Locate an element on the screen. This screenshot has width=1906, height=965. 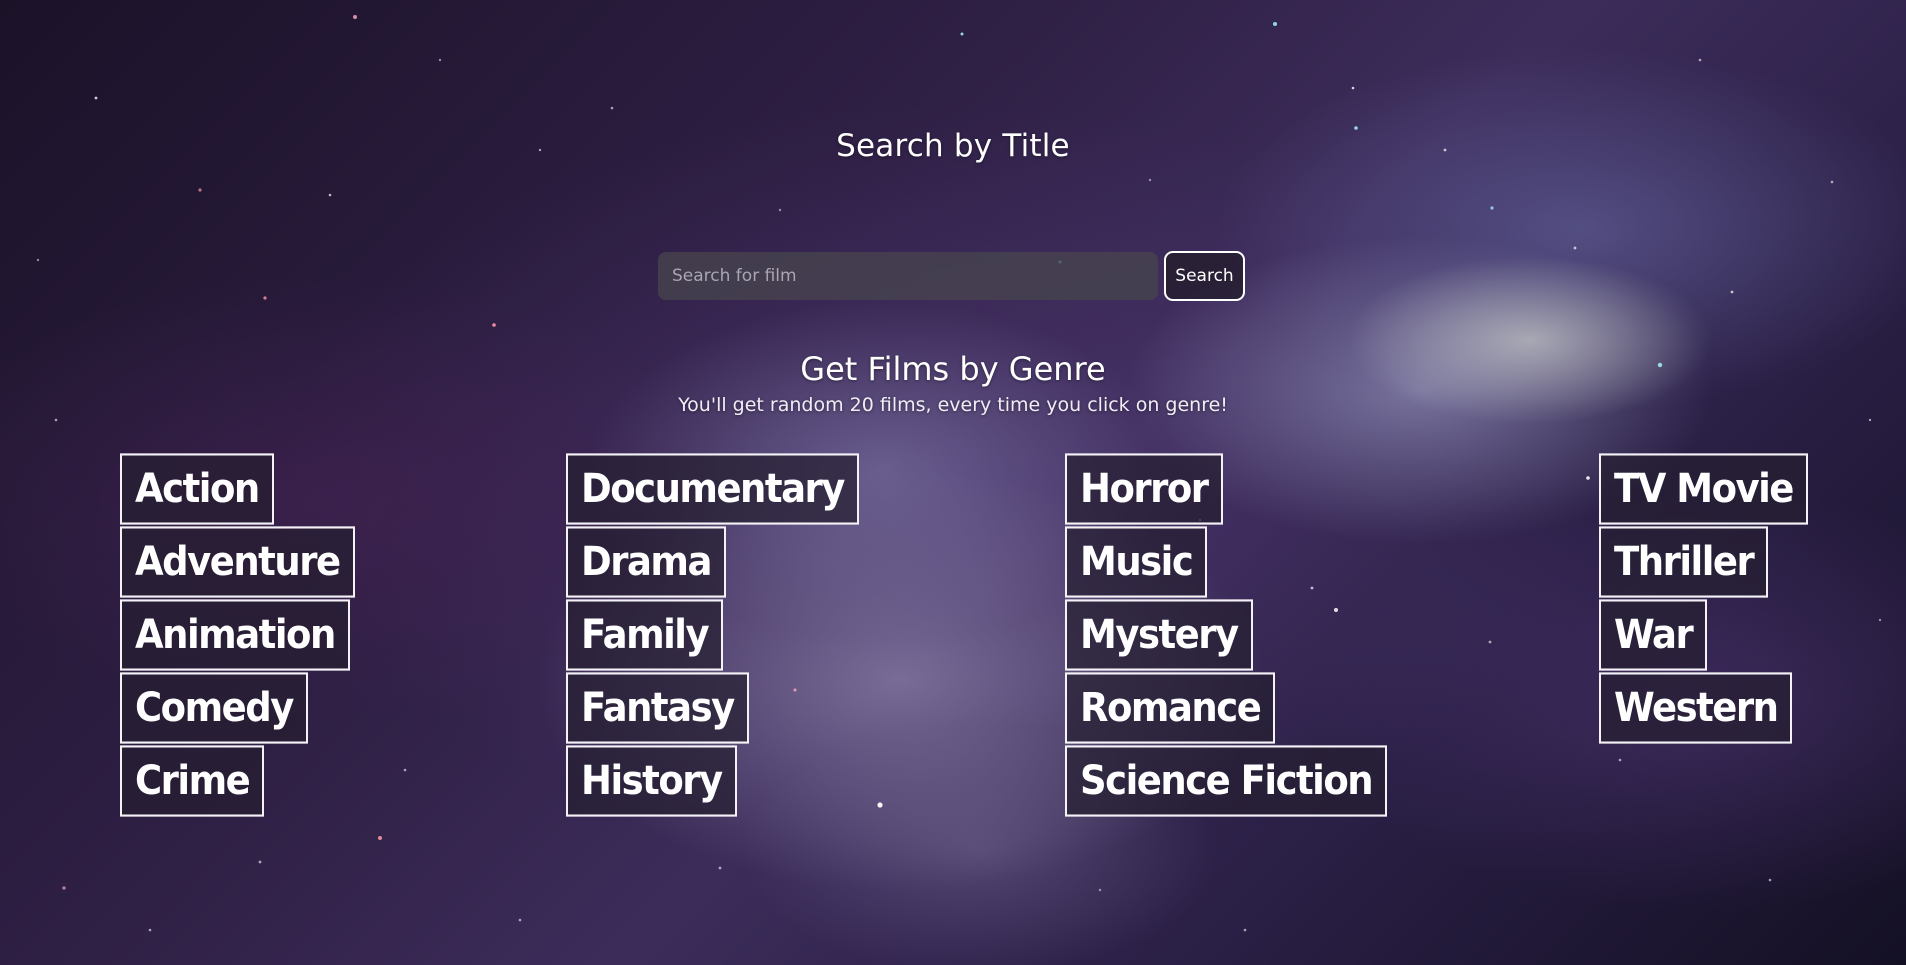
genre-button-family: Family is located at coordinates (645, 635).